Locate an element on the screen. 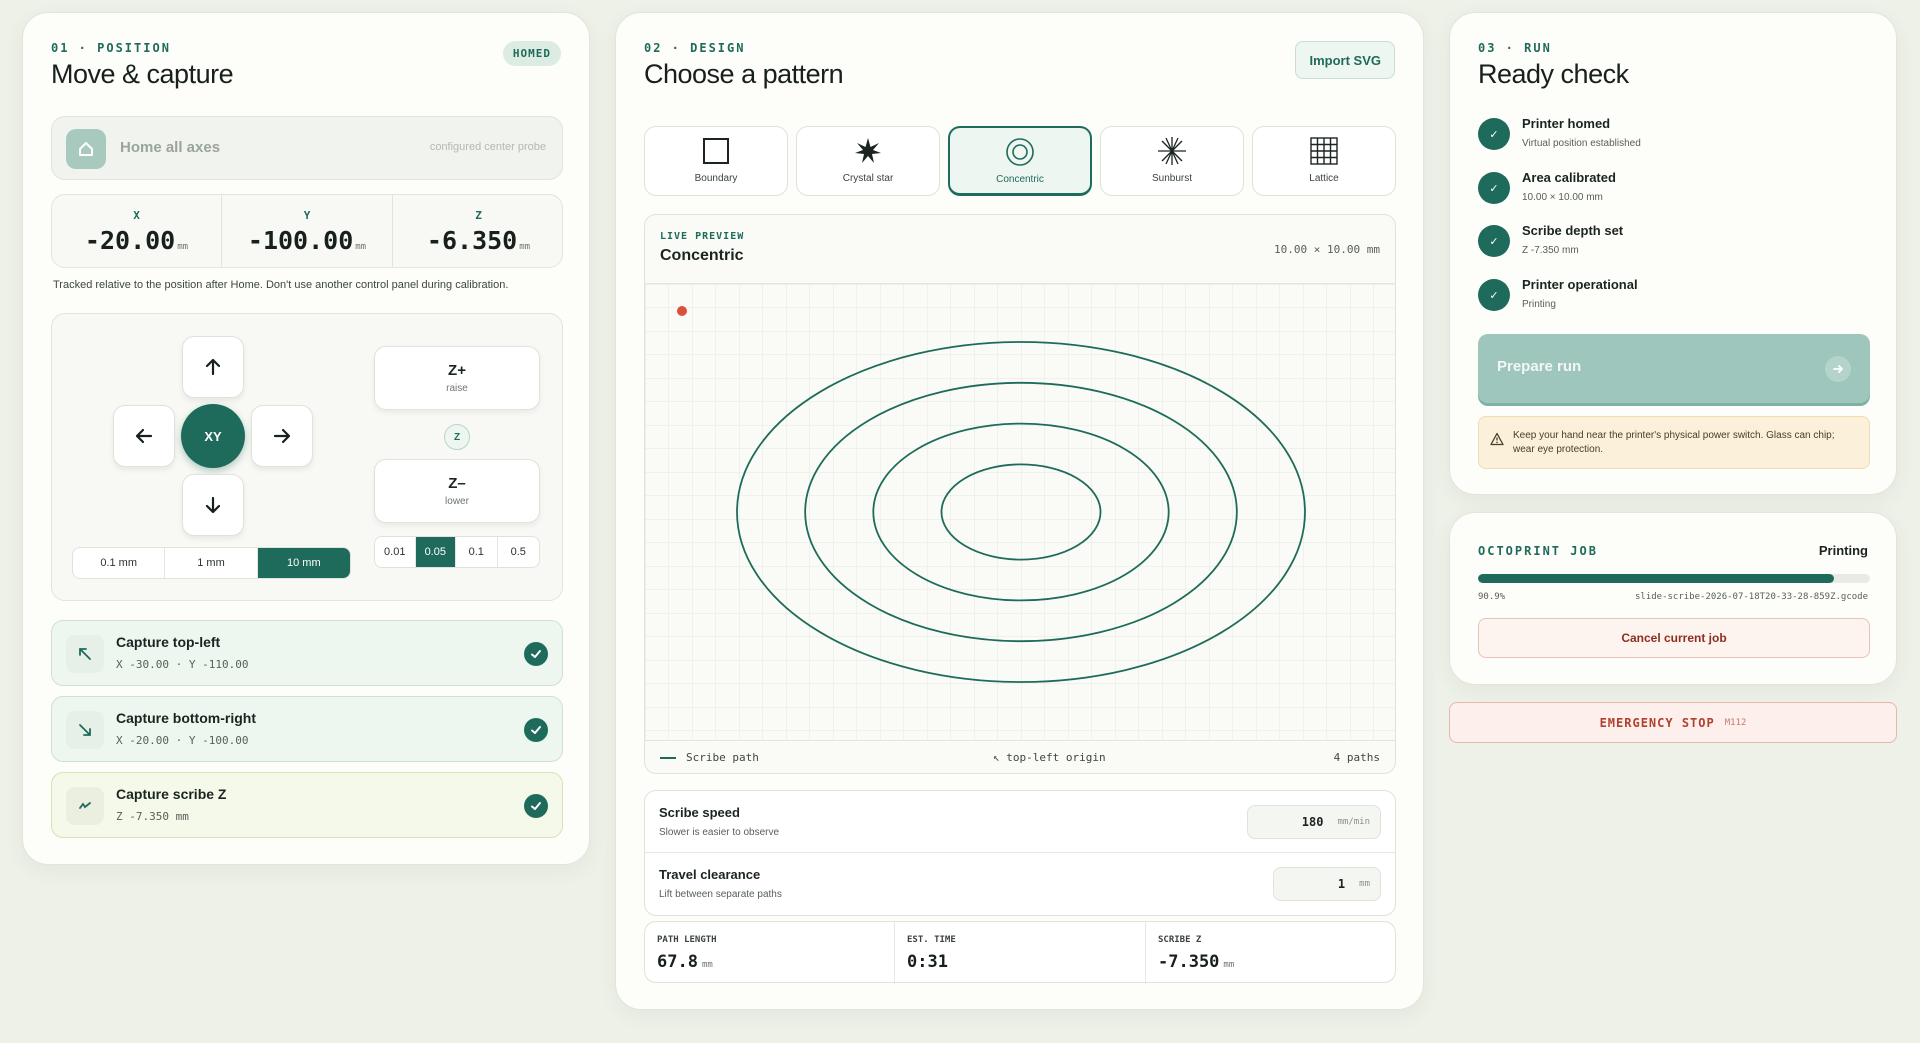 The height and width of the screenshot is (1043, 1920). coord-x: X -20.00 mm is located at coordinates (137, 231).